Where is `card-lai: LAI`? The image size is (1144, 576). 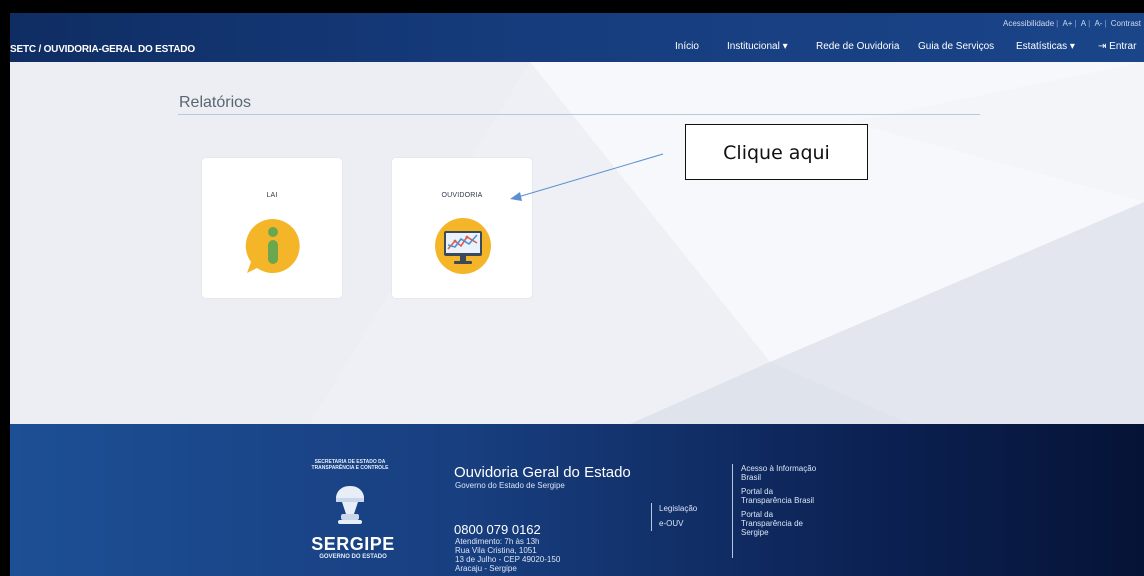
card-lai: LAI is located at coordinates (272, 228).